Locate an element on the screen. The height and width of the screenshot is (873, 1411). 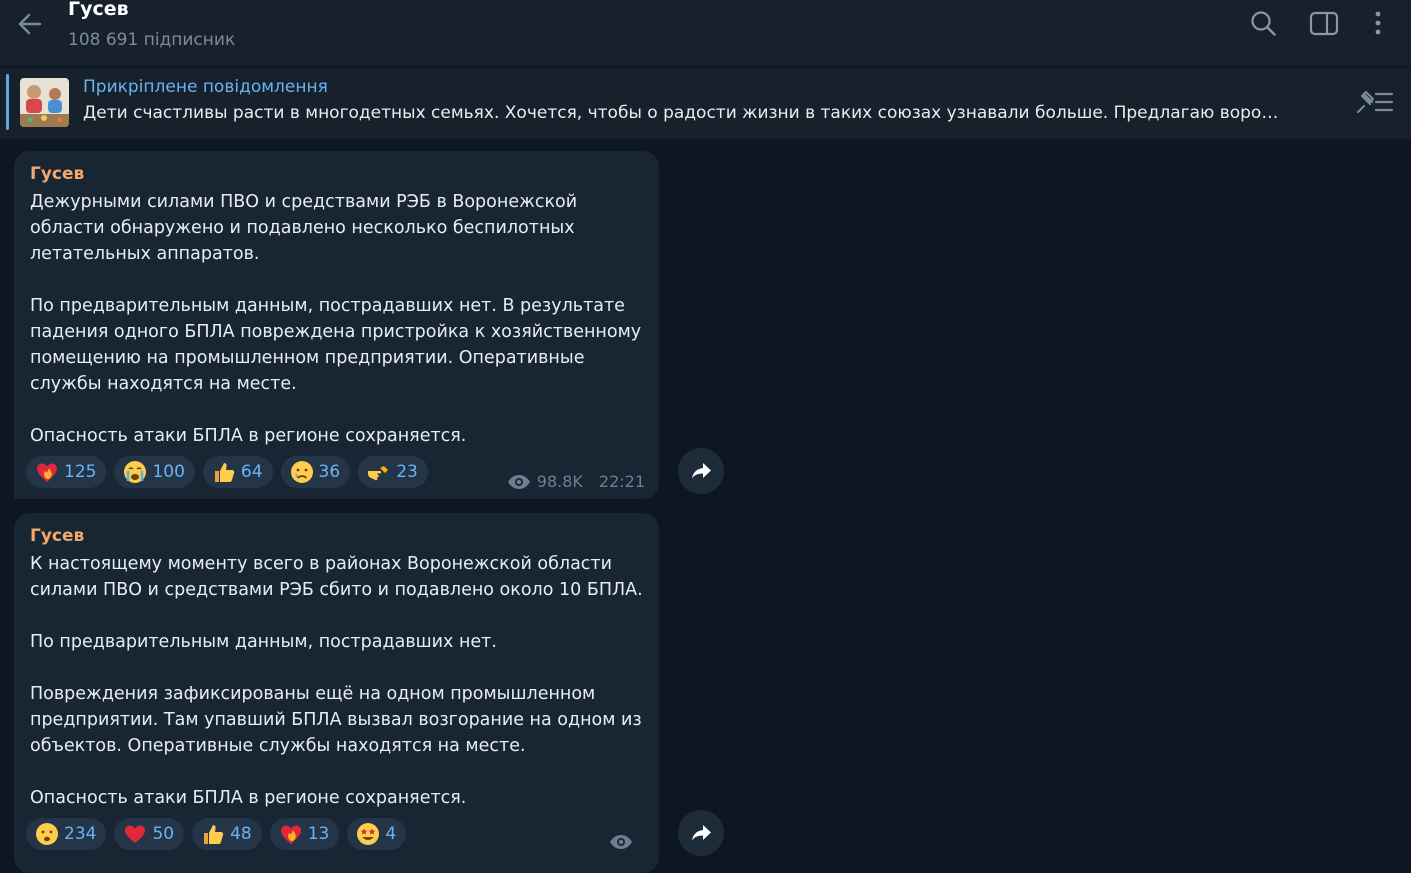
reactions-row: 125 100 64 36 23 is located at coordinates (227, 472).